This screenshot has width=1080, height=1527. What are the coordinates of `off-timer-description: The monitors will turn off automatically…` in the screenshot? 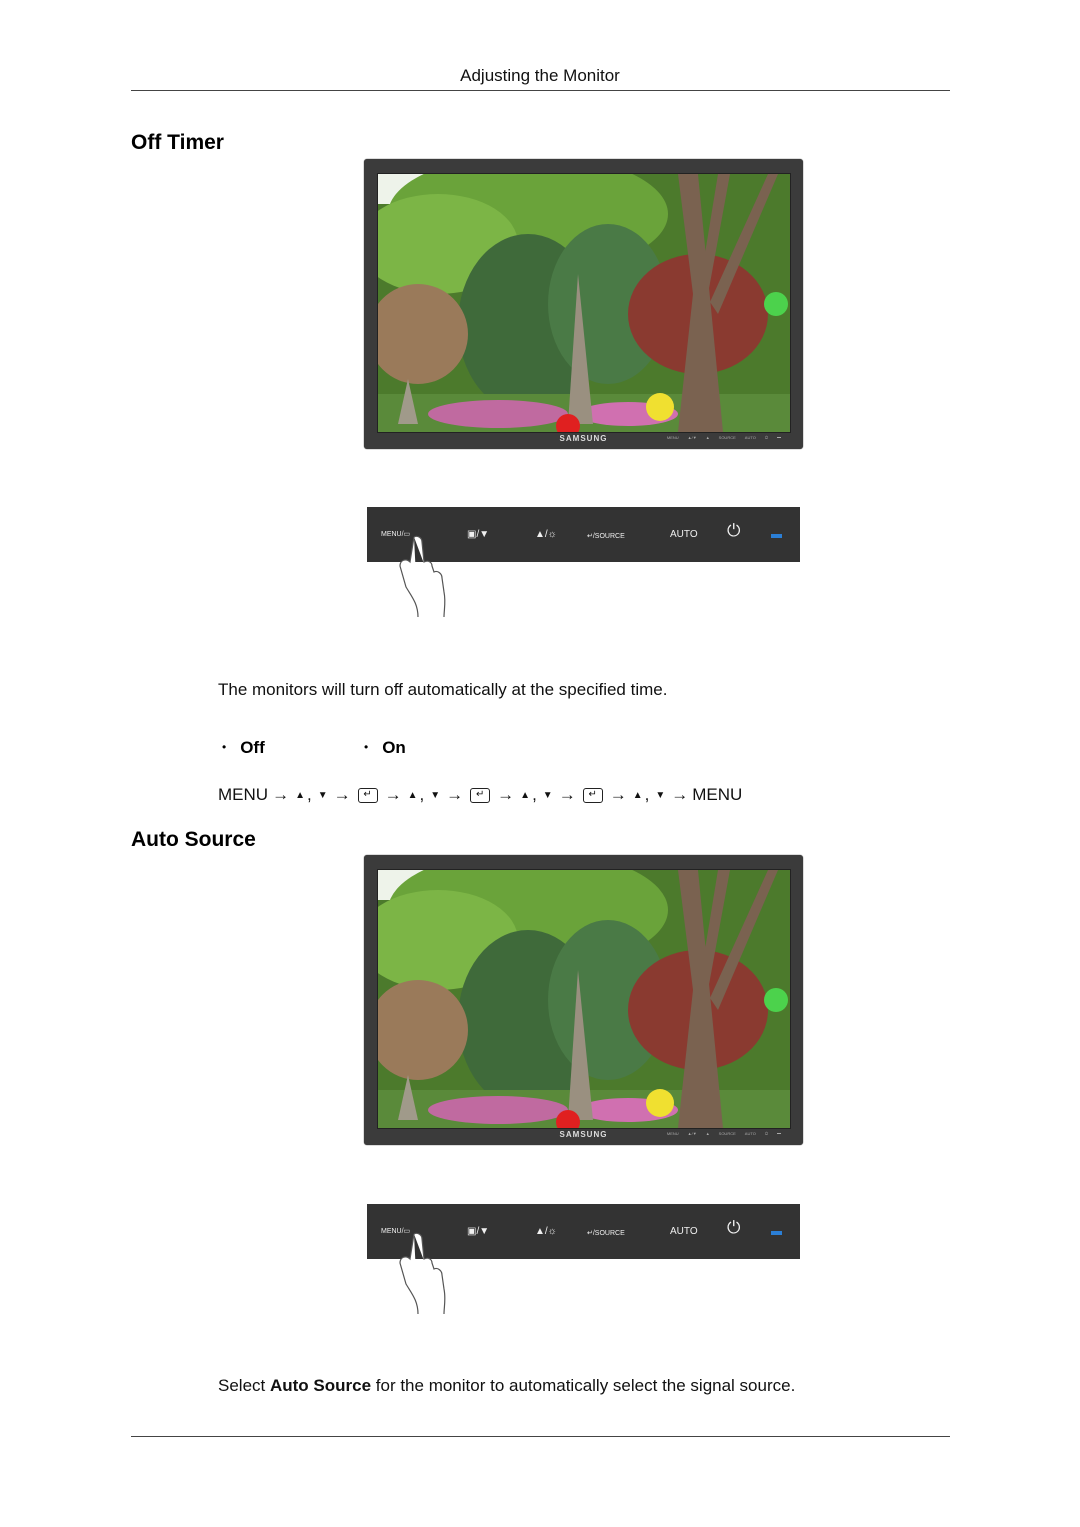 It's located at (443, 689).